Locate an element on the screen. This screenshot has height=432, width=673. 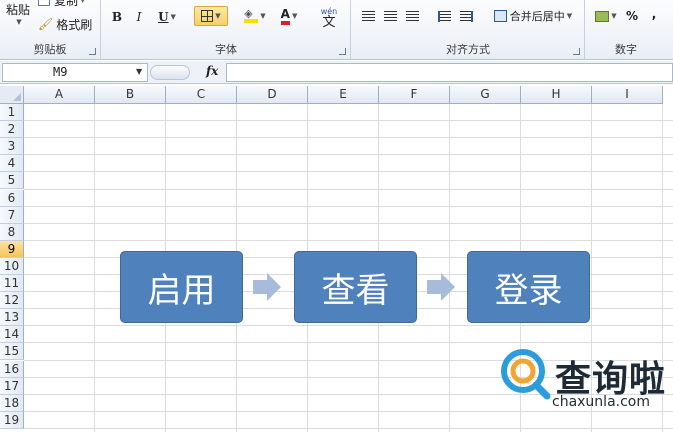
align-center-button is located at coordinates (390, 16).